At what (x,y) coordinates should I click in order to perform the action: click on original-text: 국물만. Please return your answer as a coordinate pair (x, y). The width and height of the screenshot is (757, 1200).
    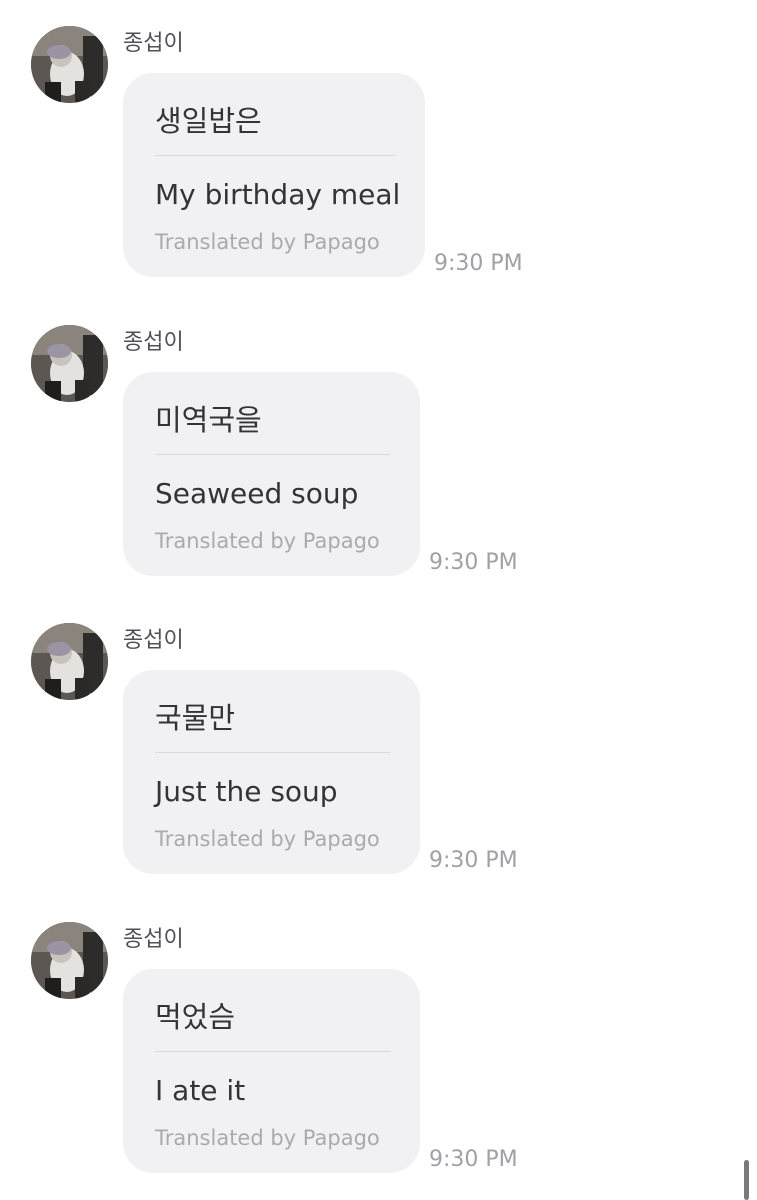
    Looking at the image, I should click on (195, 718).